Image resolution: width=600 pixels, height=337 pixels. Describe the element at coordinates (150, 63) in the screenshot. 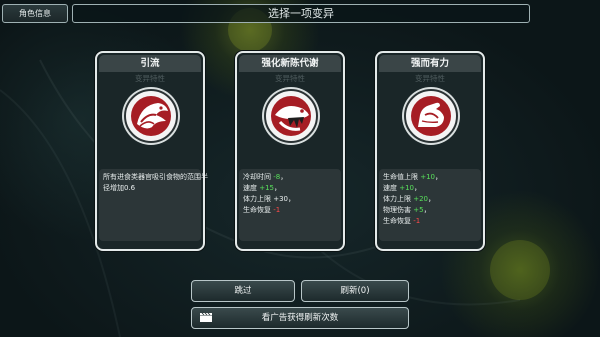

I see `card-title: 引流` at that location.